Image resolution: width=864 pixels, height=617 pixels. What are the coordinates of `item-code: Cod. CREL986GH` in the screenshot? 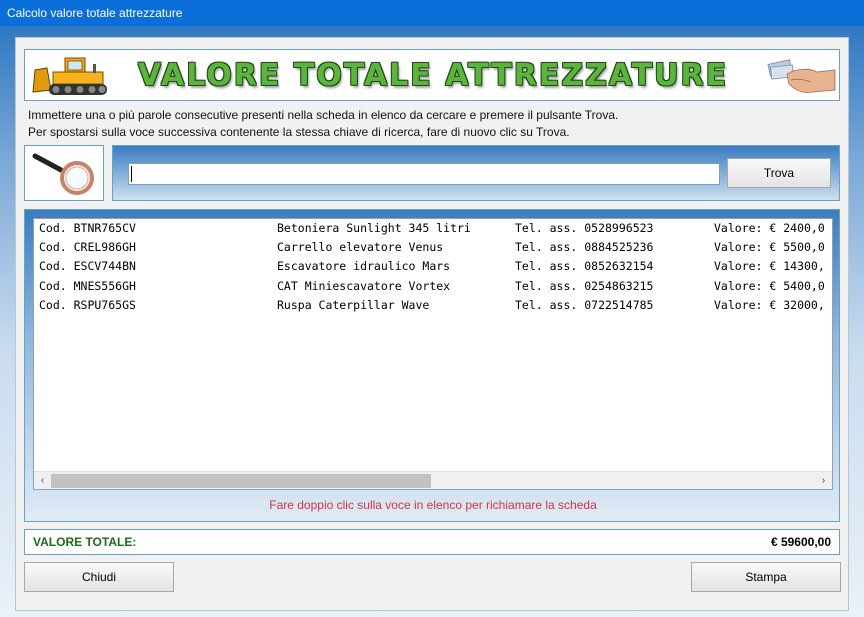 It's located at (87, 247).